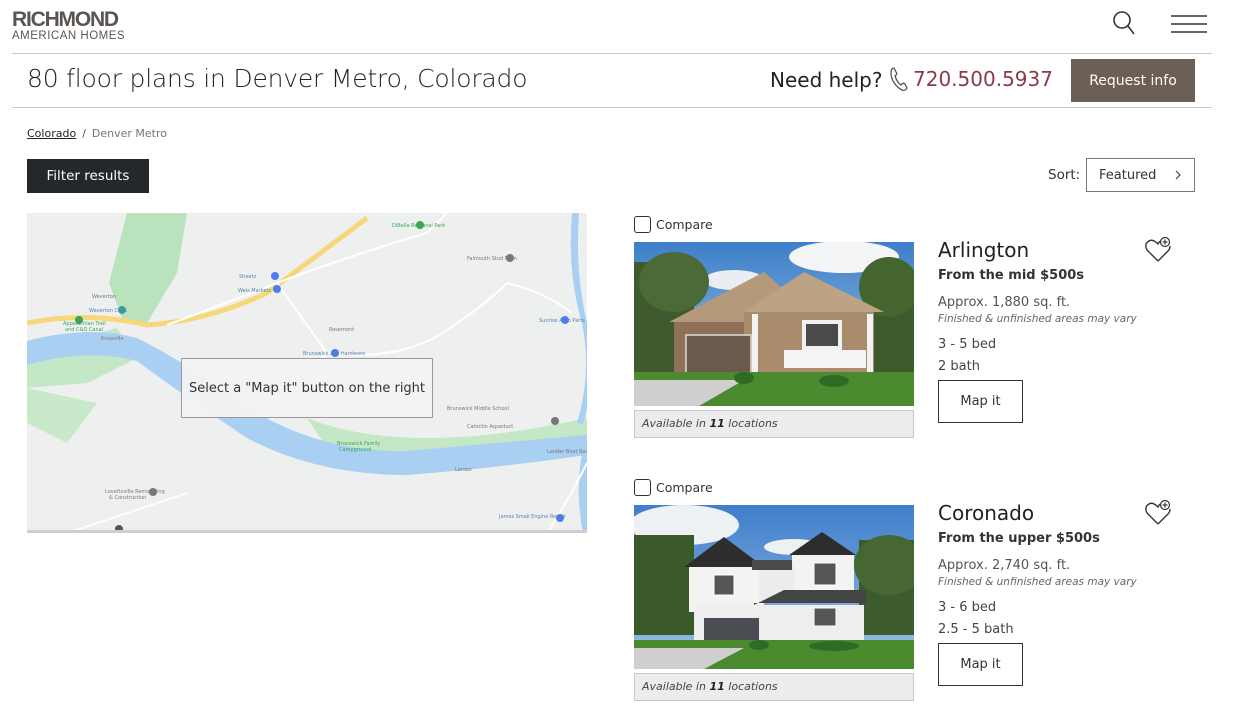 The width and height of the screenshot is (1239, 711). What do you see at coordinates (826, 80) in the screenshot?
I see `need-help-label: Need help?` at bounding box center [826, 80].